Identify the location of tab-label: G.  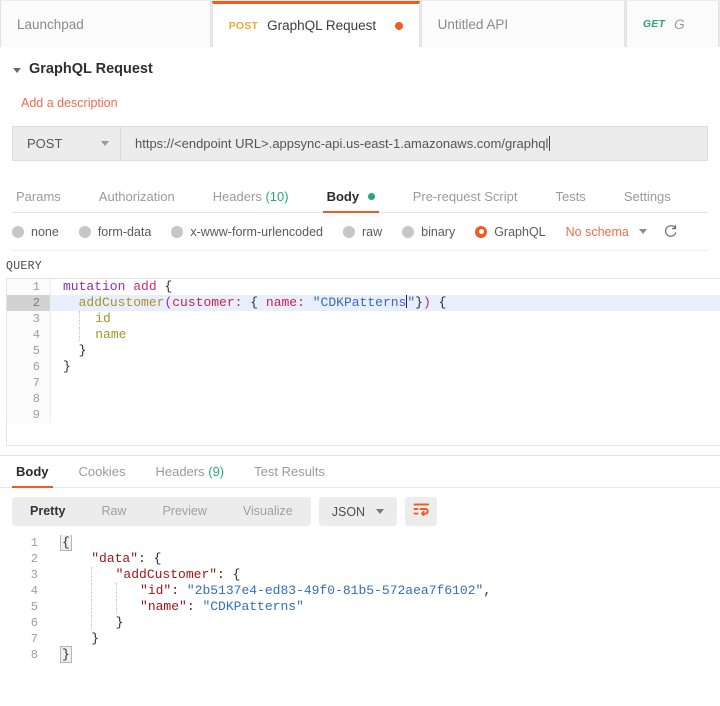
(679, 24).